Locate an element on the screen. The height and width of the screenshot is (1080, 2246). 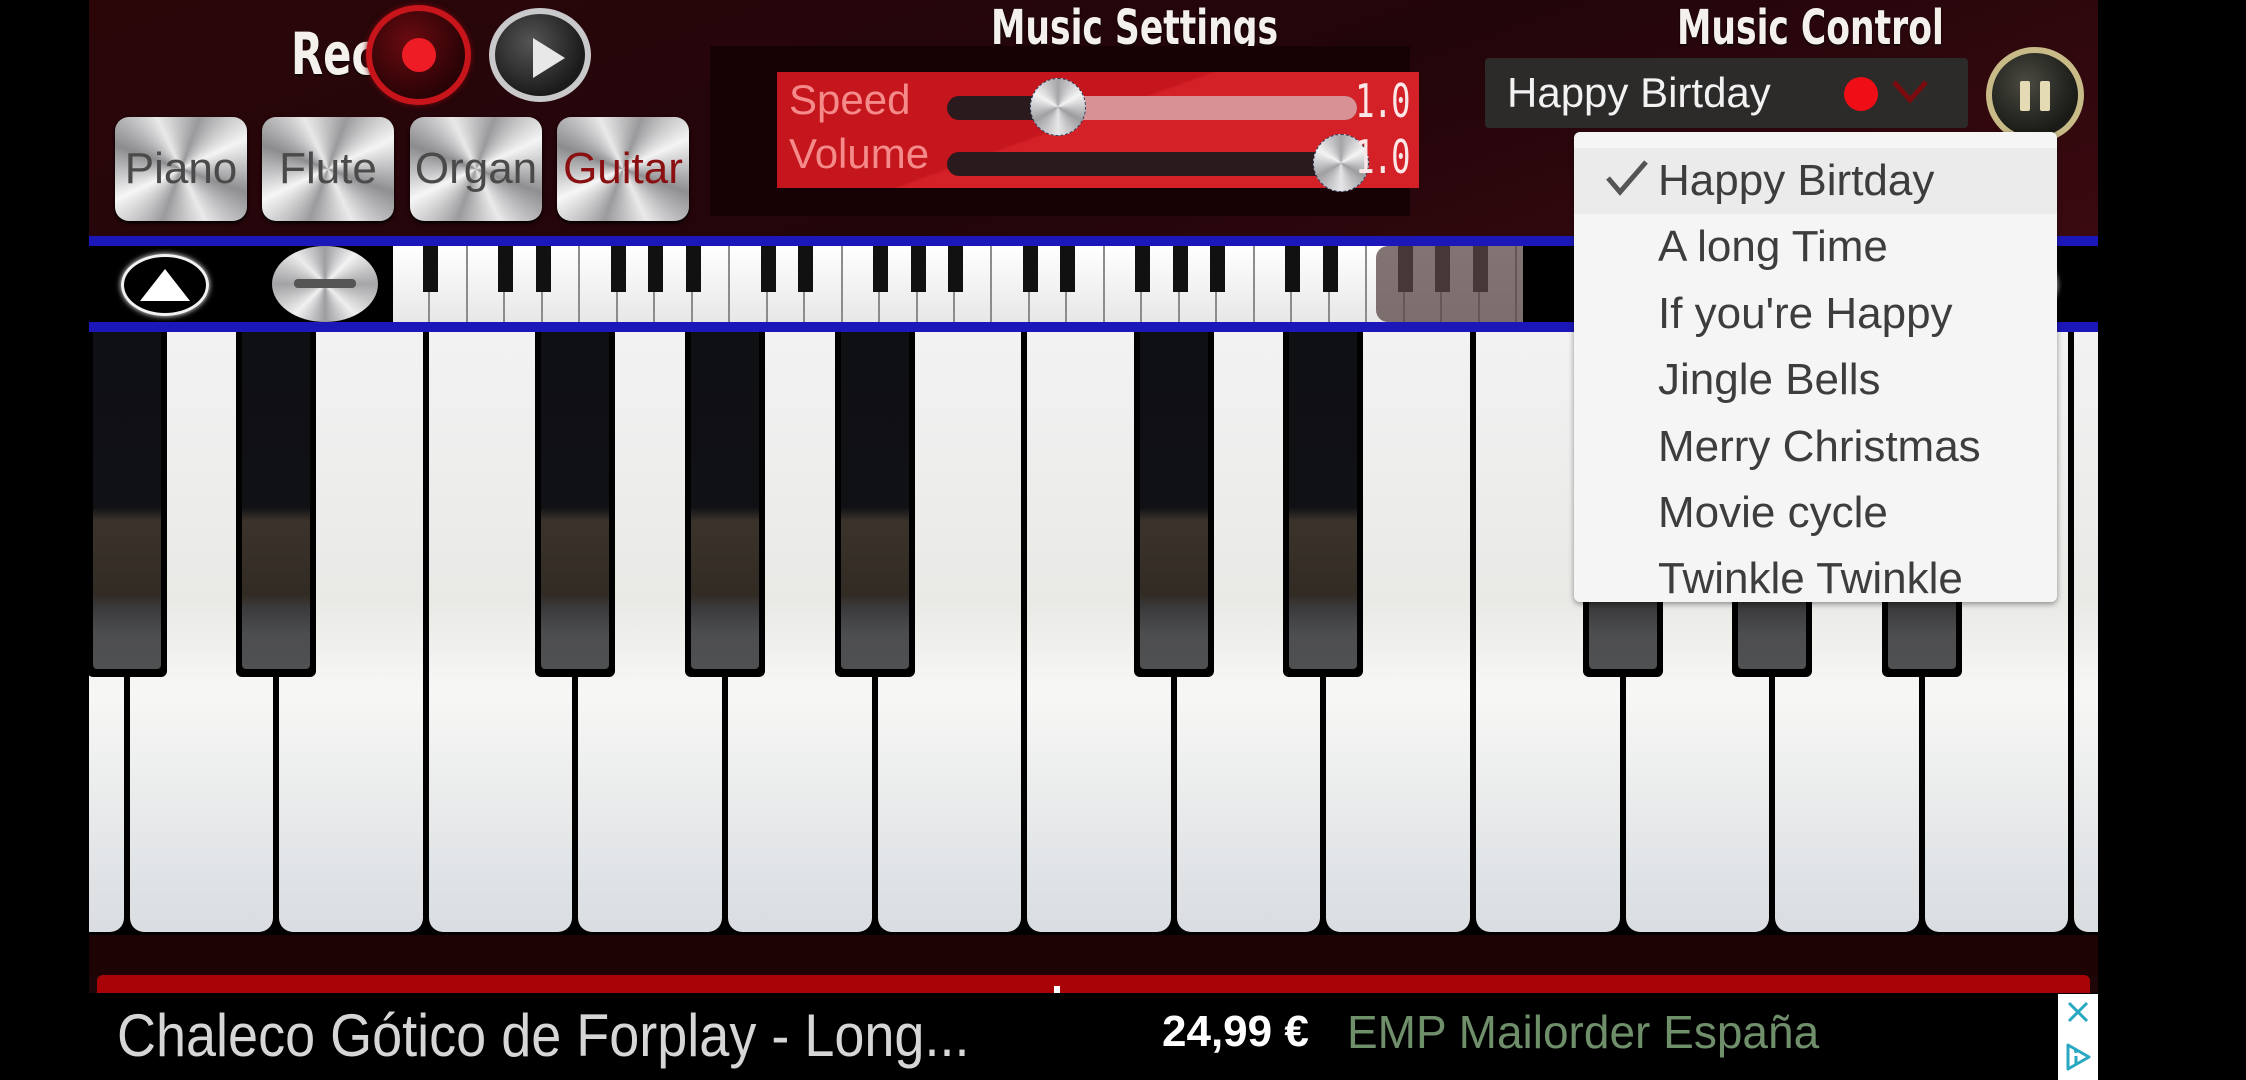
play-button is located at coordinates (540, 55).